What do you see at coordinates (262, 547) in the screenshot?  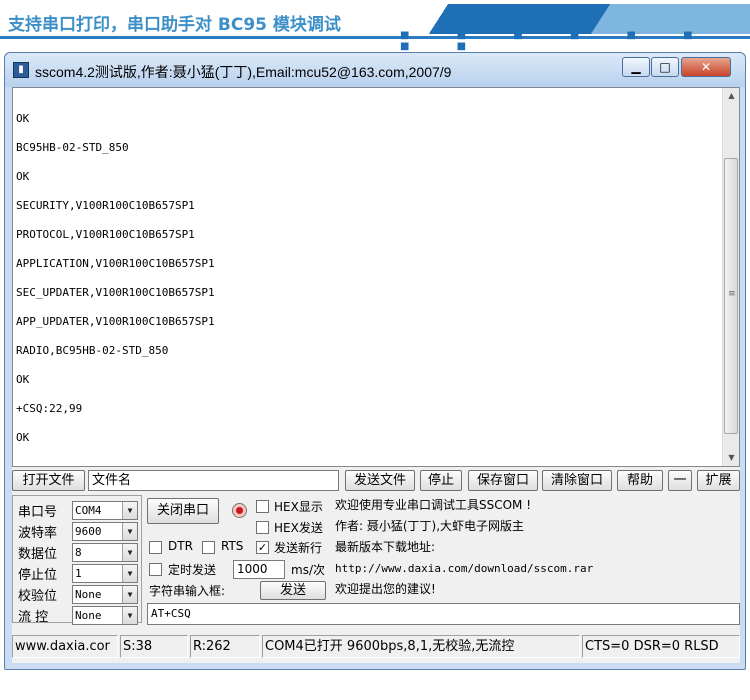 I see `send-newline-checkbox: ✓` at bounding box center [262, 547].